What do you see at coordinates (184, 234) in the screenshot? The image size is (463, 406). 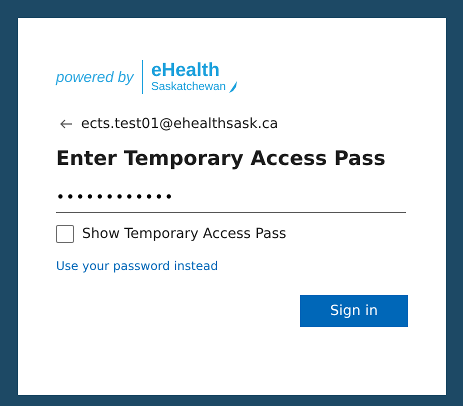 I see `checkbox-label: Show Temporary Access Pass` at bounding box center [184, 234].